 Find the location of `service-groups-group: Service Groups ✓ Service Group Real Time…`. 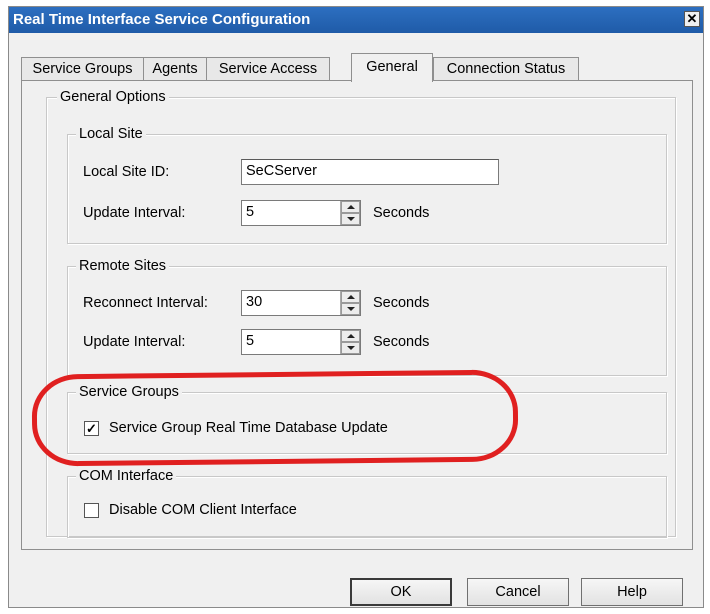

service-groups-group: Service Groups ✓ Service Group Real Time… is located at coordinates (367, 418).